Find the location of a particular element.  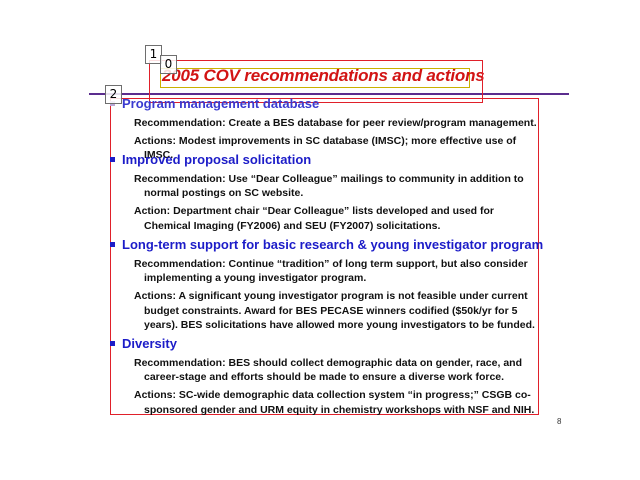

section-heading-label: Diversity is located at coordinates (149, 343).